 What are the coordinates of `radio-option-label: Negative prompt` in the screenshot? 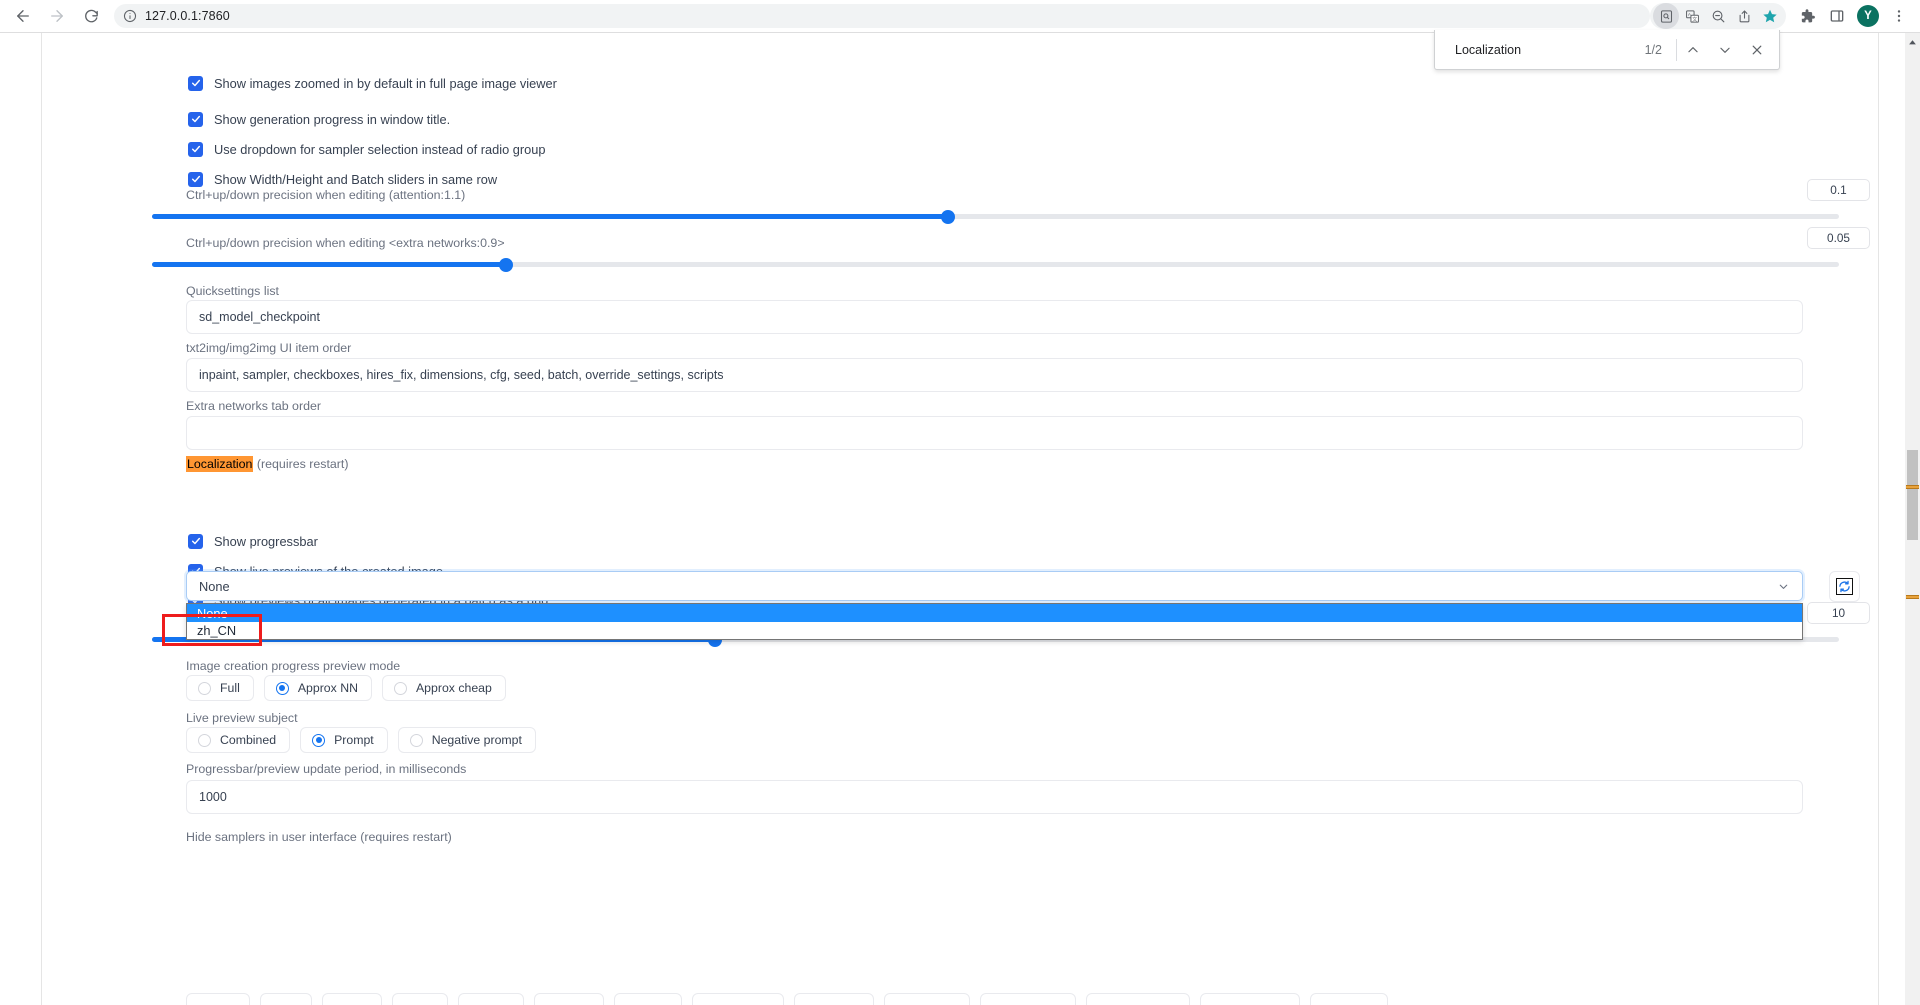 It's located at (476, 740).